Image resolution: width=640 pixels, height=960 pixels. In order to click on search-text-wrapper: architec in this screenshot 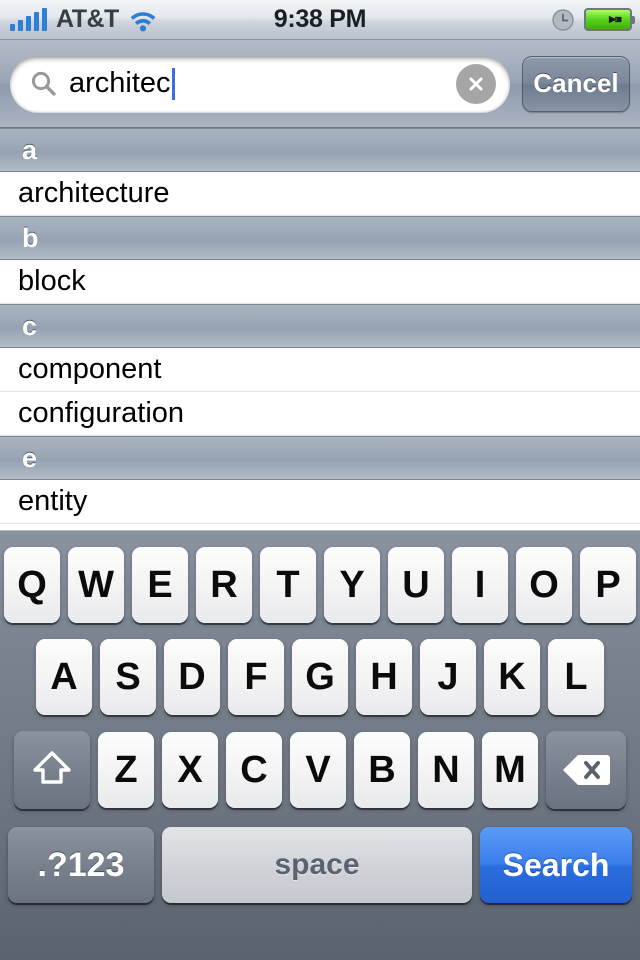, I will do `click(262, 83)`.